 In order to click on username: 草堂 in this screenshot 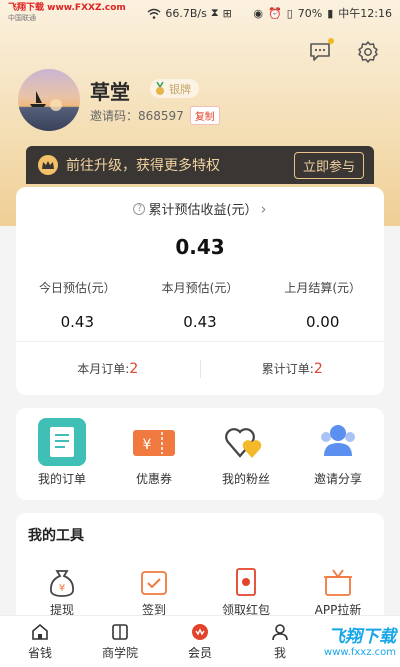, I will do `click(110, 92)`.